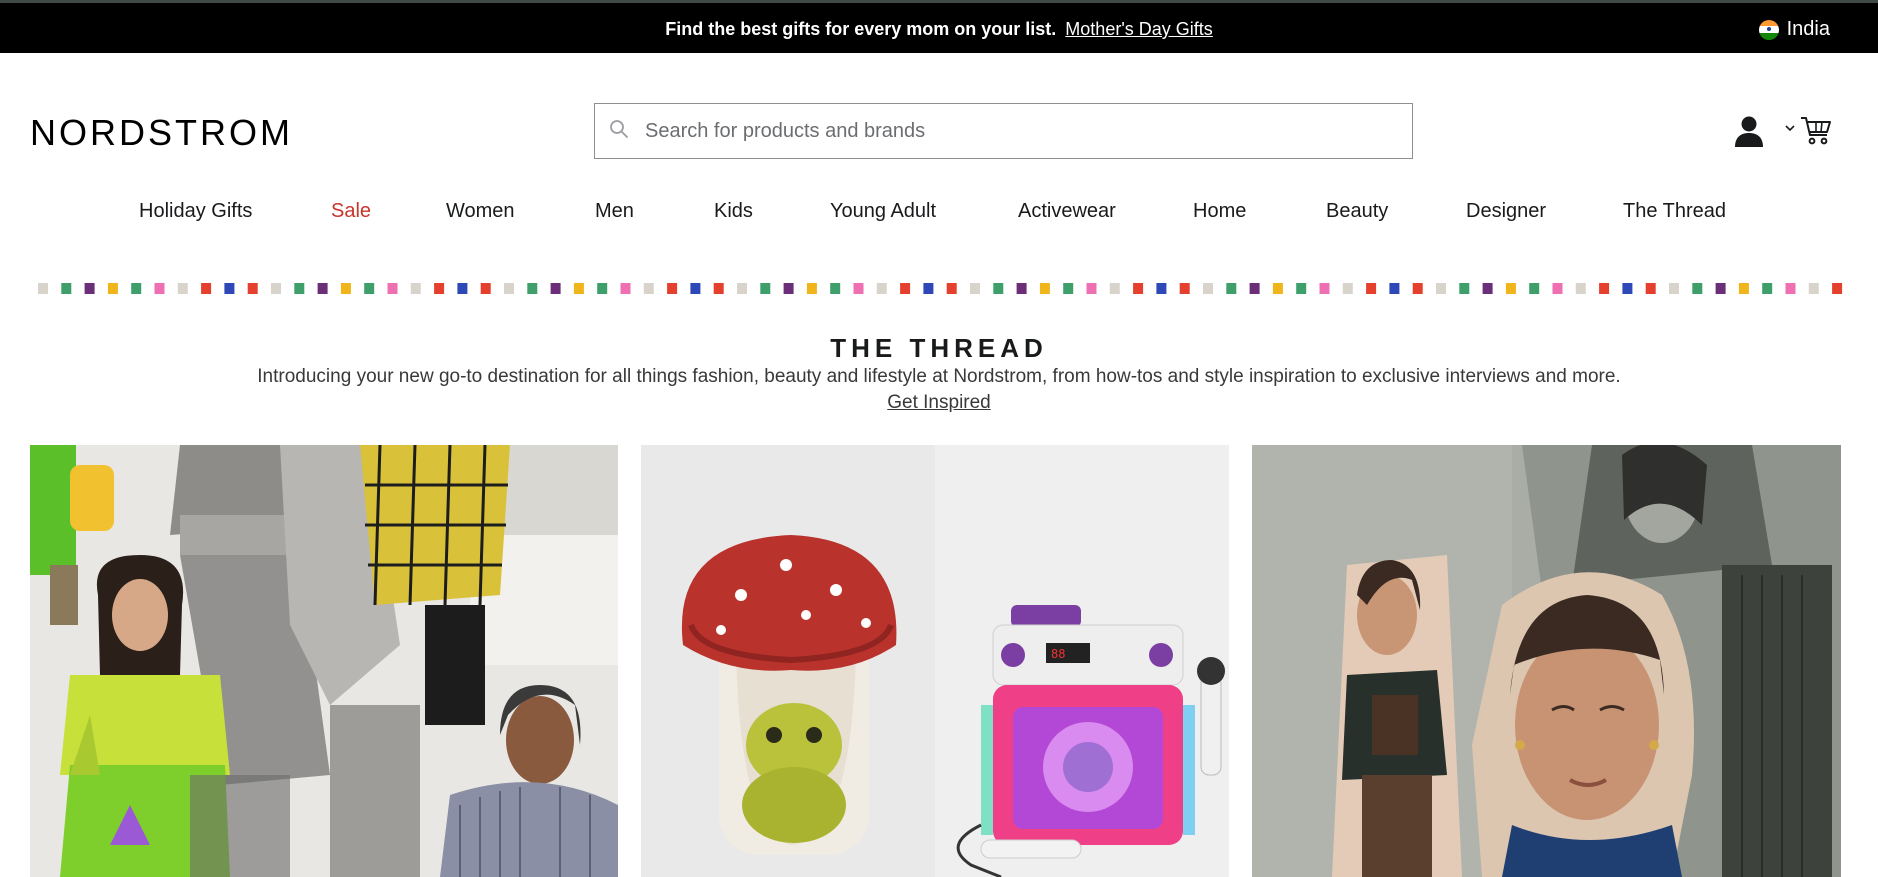 The height and width of the screenshot is (877, 1878). Describe the element at coordinates (1506, 211) in the screenshot. I see `nav-item-designer: Designer` at that location.